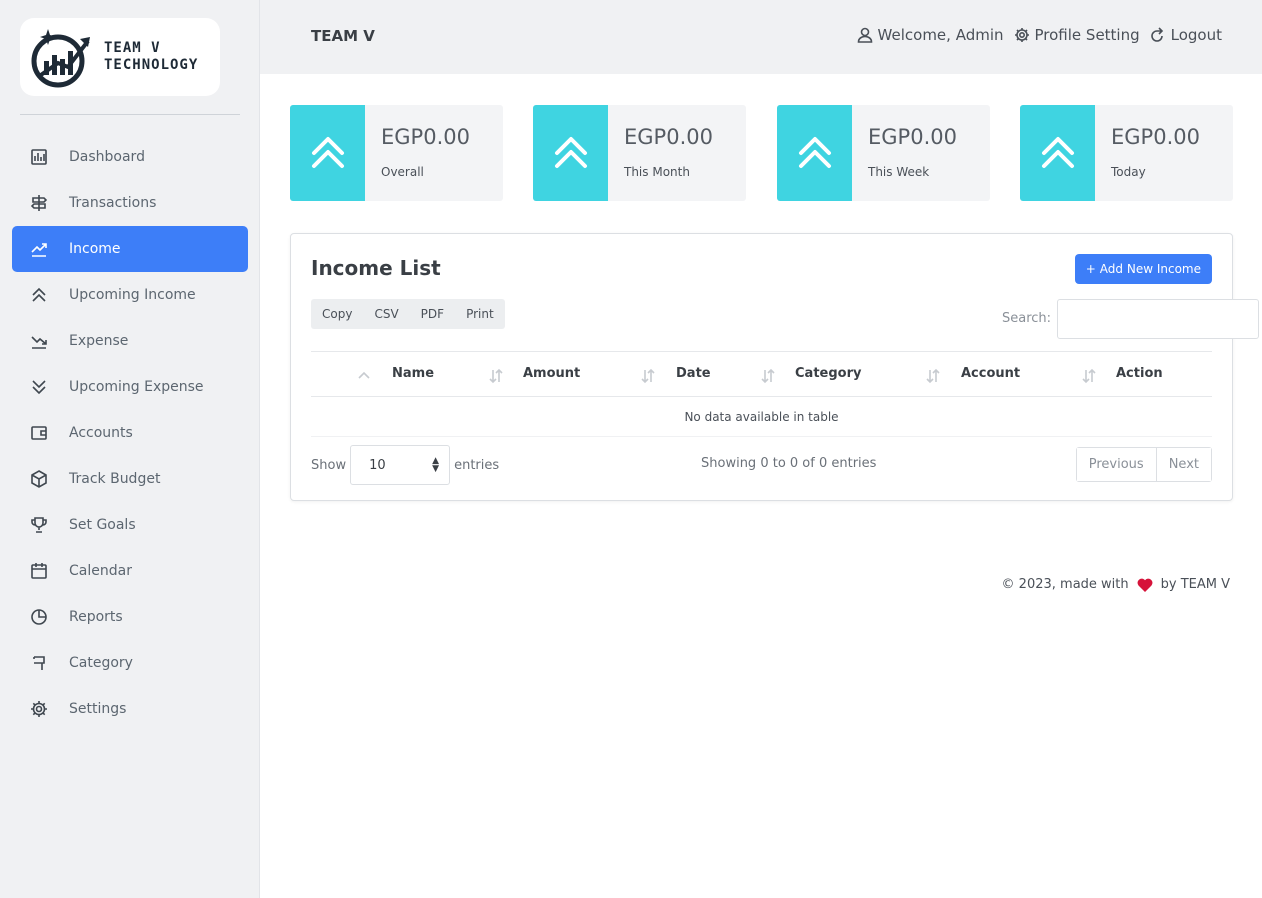 This screenshot has height=898, width=1262. I want to click on sidebar-item-income: Income, so click(130, 249).